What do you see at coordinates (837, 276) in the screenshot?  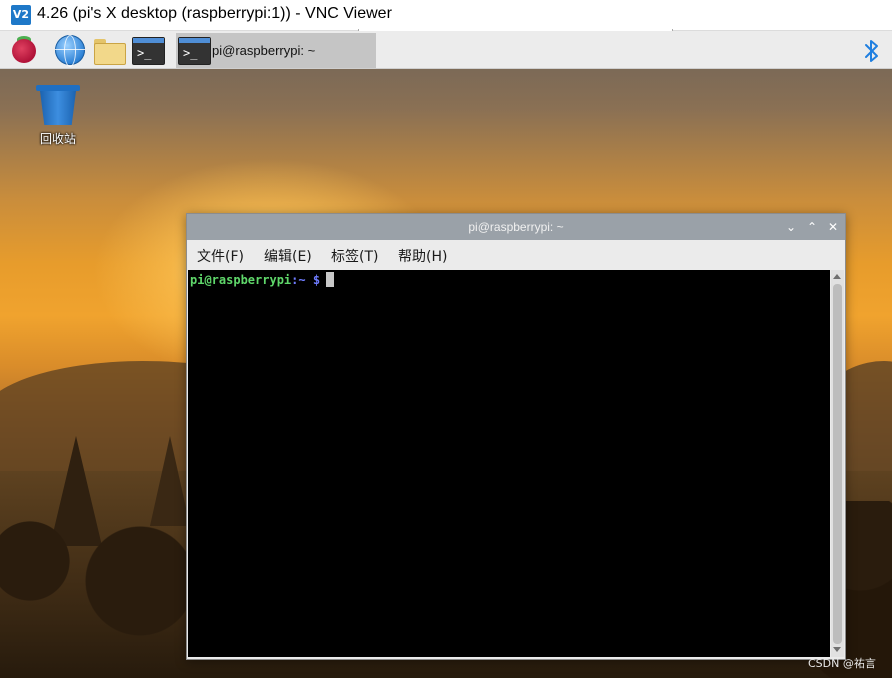 I see `scroll-up-icon` at bounding box center [837, 276].